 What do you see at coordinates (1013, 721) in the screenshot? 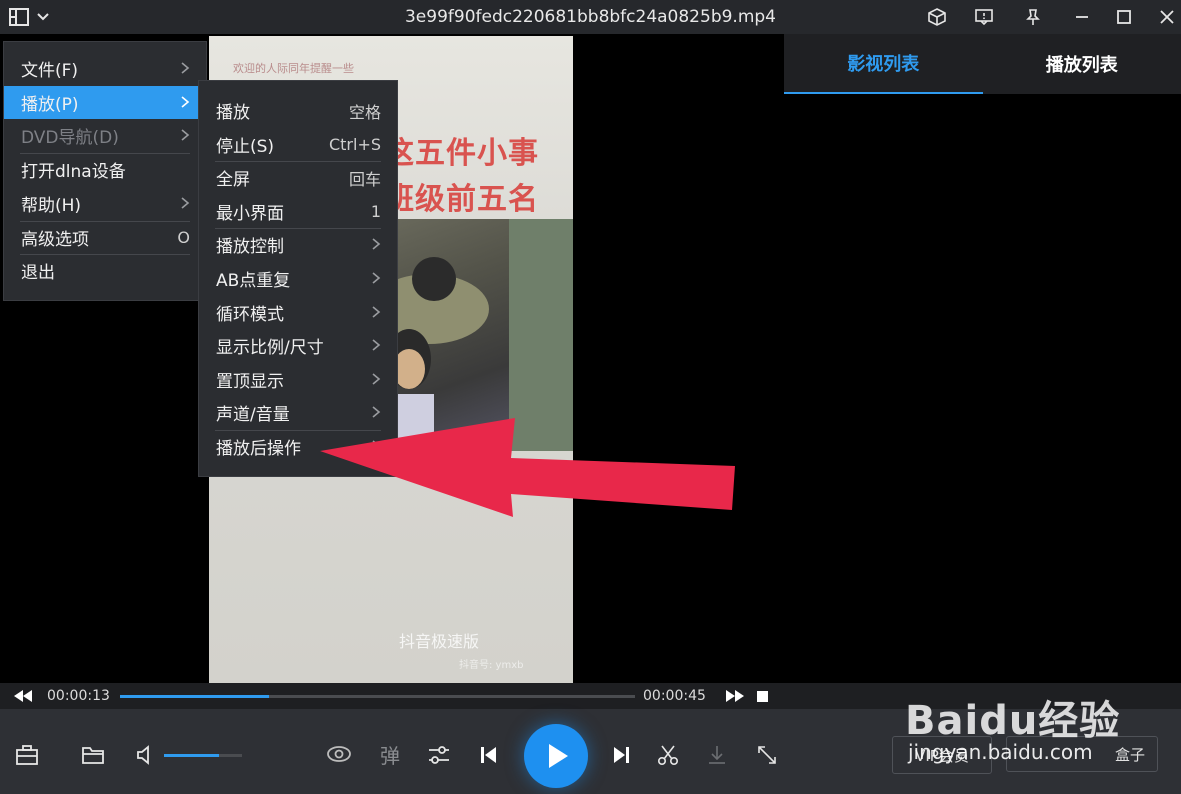
I see `baidu-logo: Baidu经验` at bounding box center [1013, 721].